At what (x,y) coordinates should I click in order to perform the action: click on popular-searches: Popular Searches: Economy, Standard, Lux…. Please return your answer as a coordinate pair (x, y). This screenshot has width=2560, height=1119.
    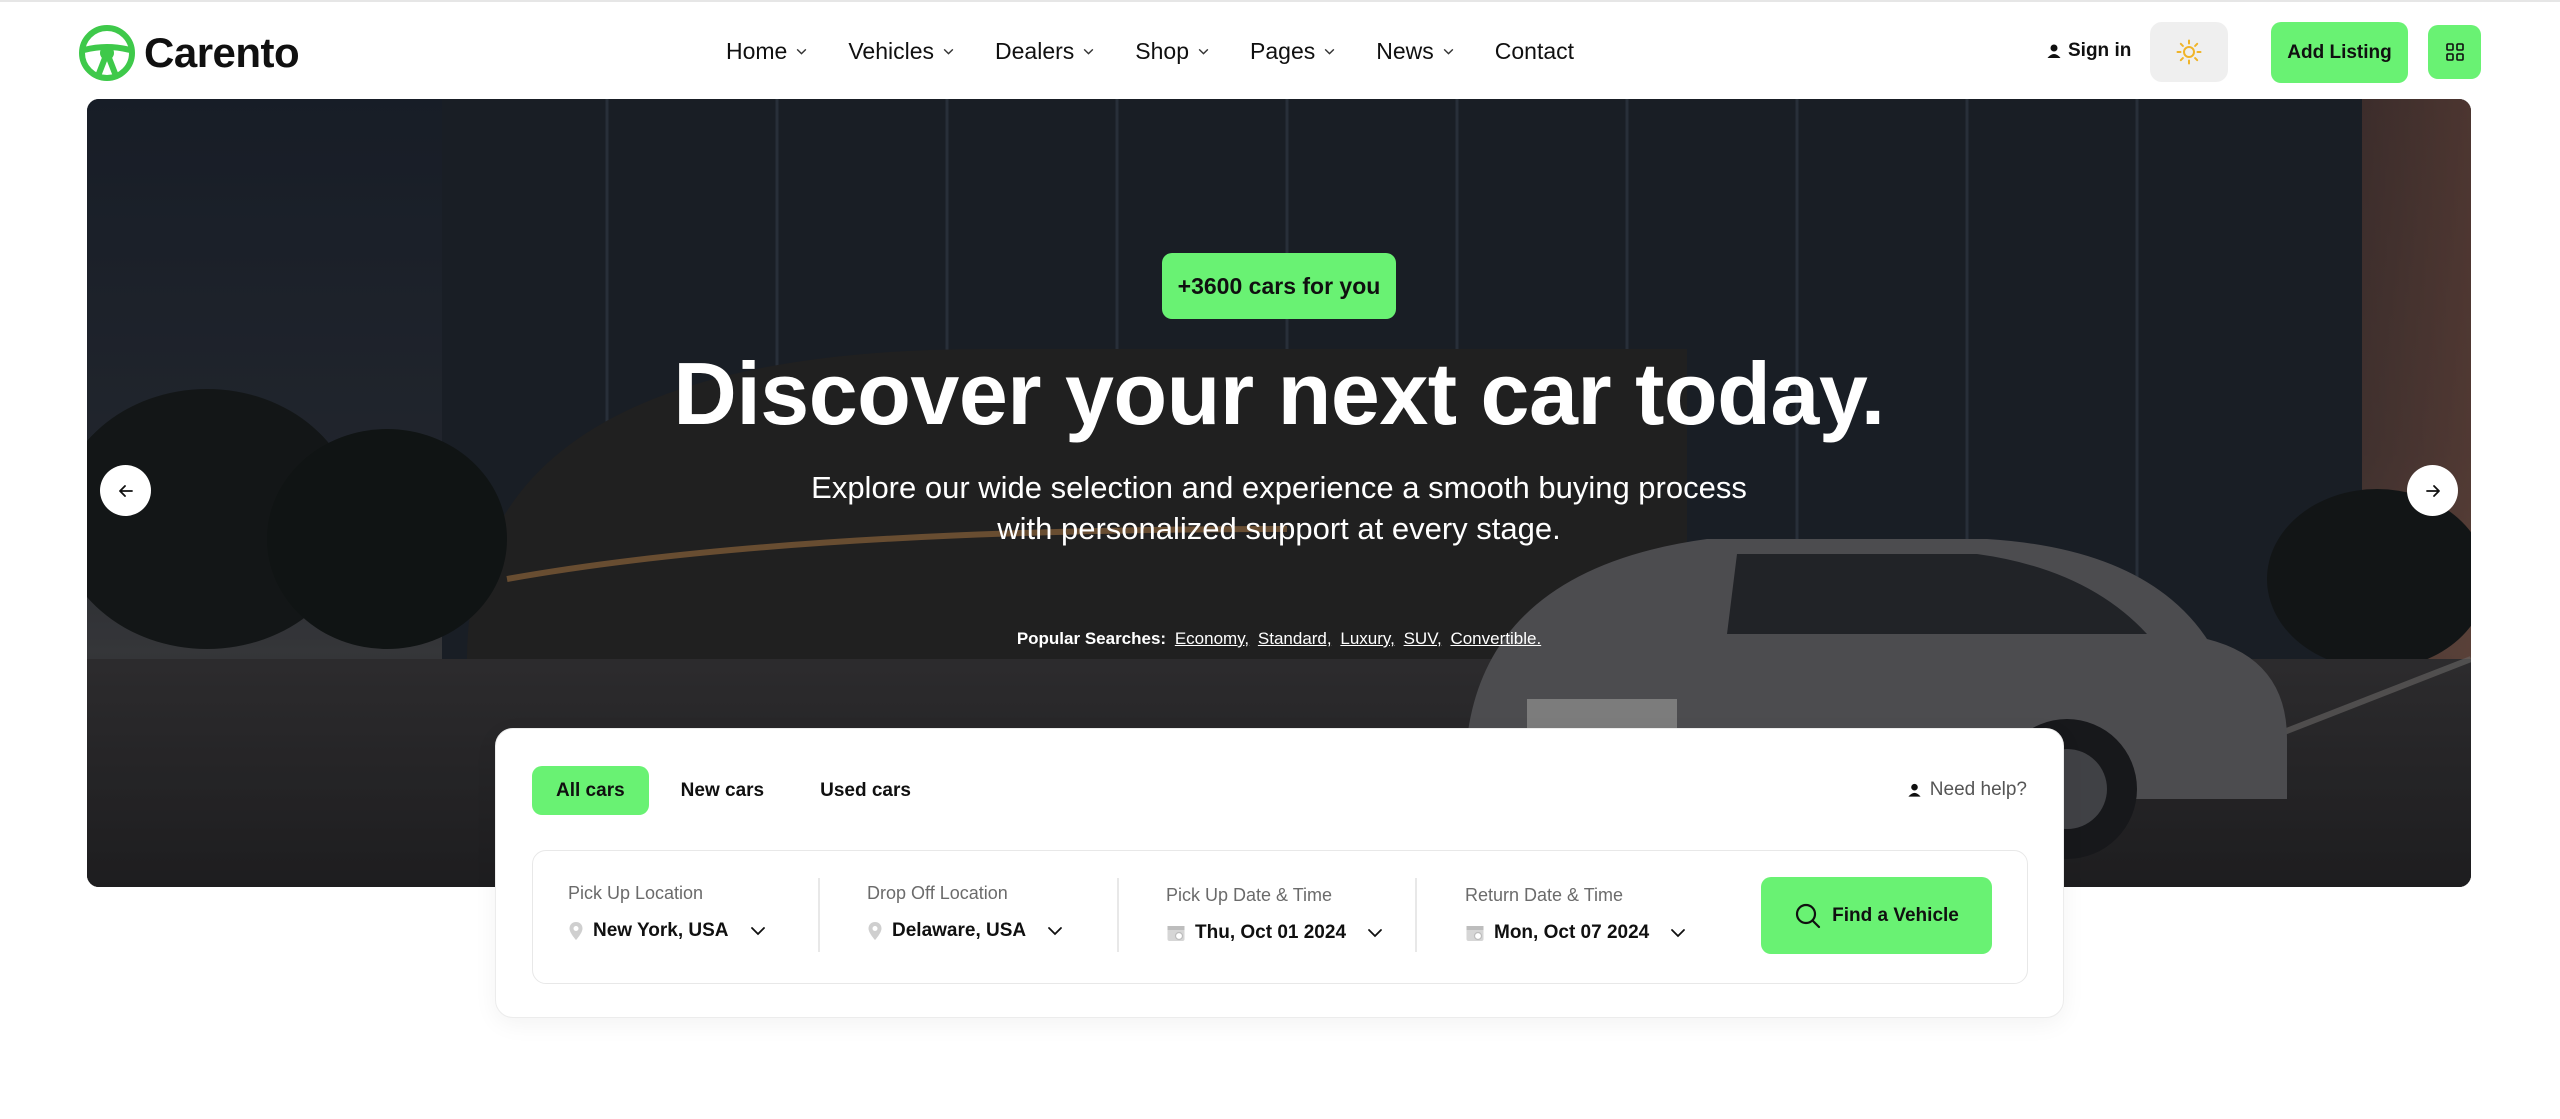
    Looking at the image, I should click on (1279, 639).